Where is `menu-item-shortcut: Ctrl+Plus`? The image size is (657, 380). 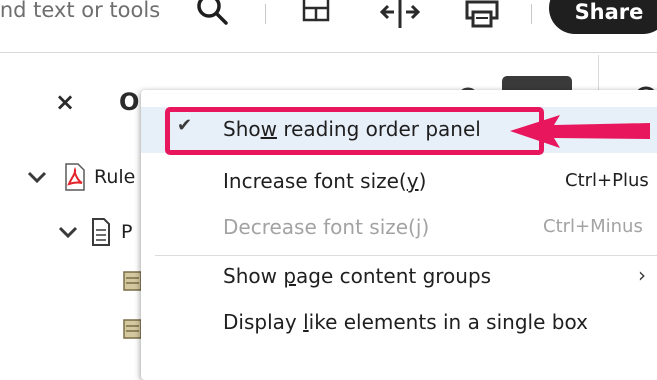 menu-item-shortcut: Ctrl+Plus is located at coordinates (607, 180).